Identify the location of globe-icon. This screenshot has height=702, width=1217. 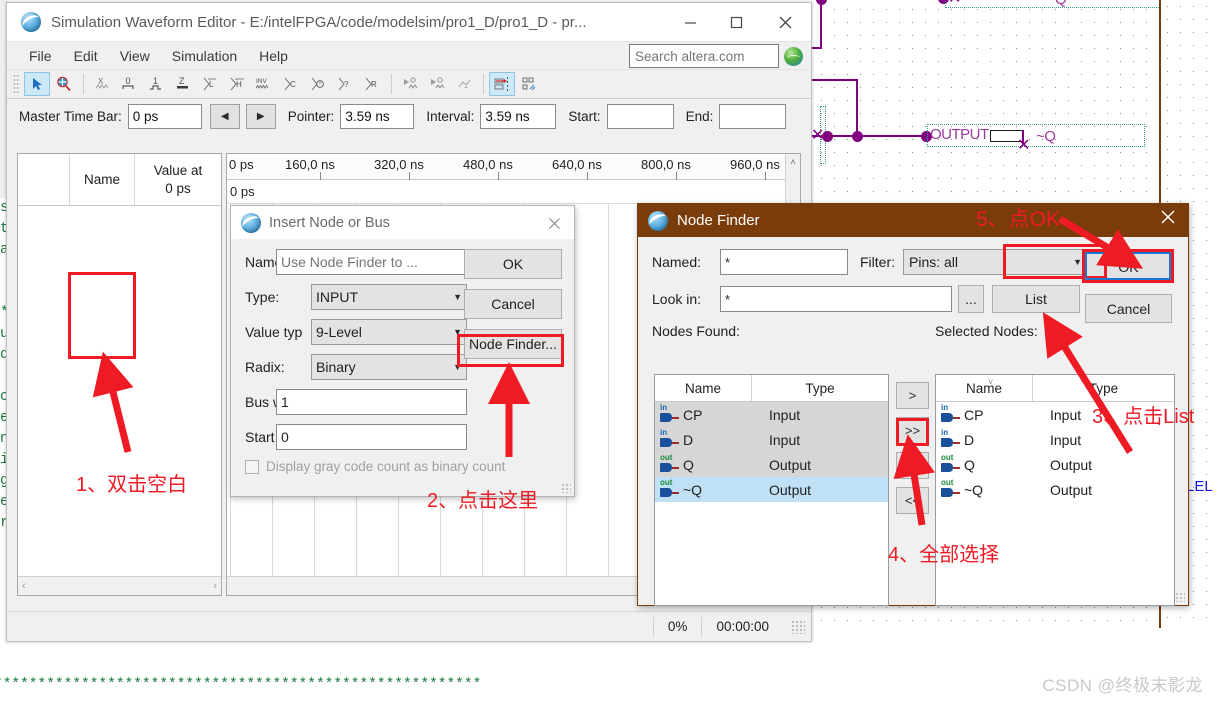
(793, 56).